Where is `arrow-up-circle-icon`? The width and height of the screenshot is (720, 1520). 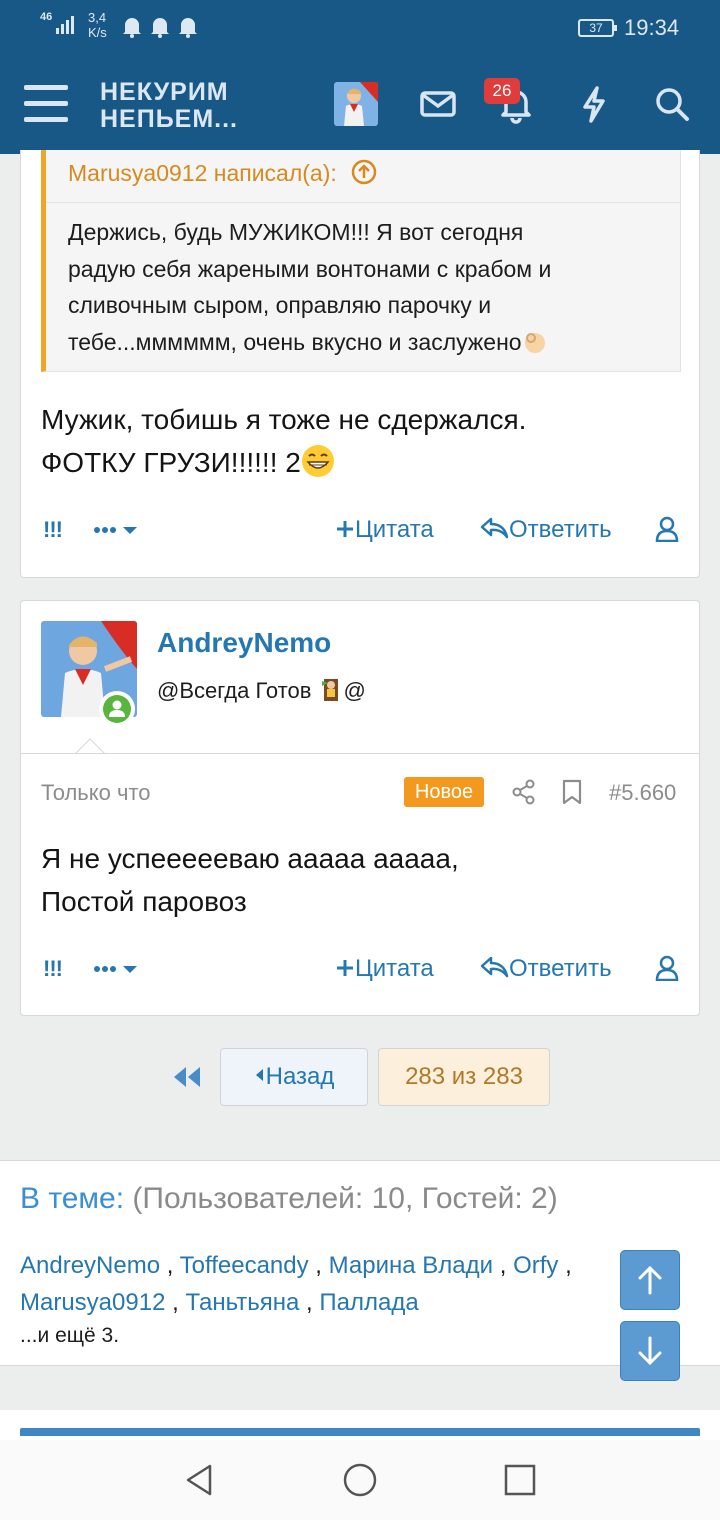
arrow-up-circle-icon is located at coordinates (364, 172).